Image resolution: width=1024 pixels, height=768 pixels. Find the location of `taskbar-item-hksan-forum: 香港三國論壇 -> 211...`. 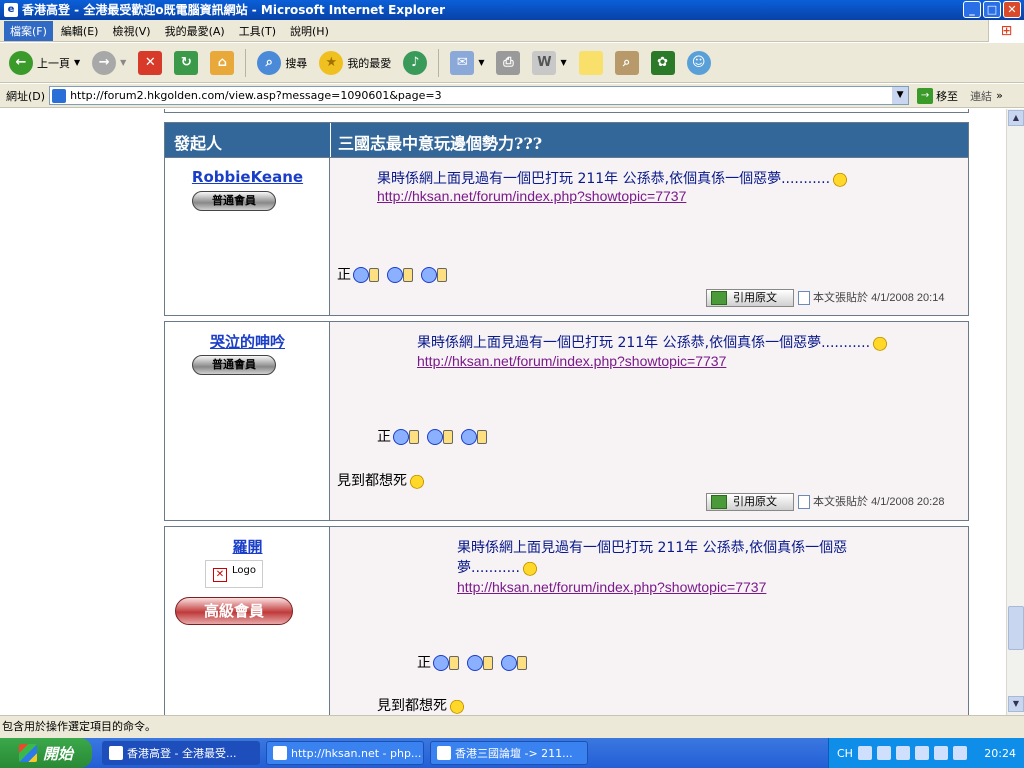

taskbar-item-hksan-forum: 香港三國論壇 -> 211... is located at coordinates (509, 753).